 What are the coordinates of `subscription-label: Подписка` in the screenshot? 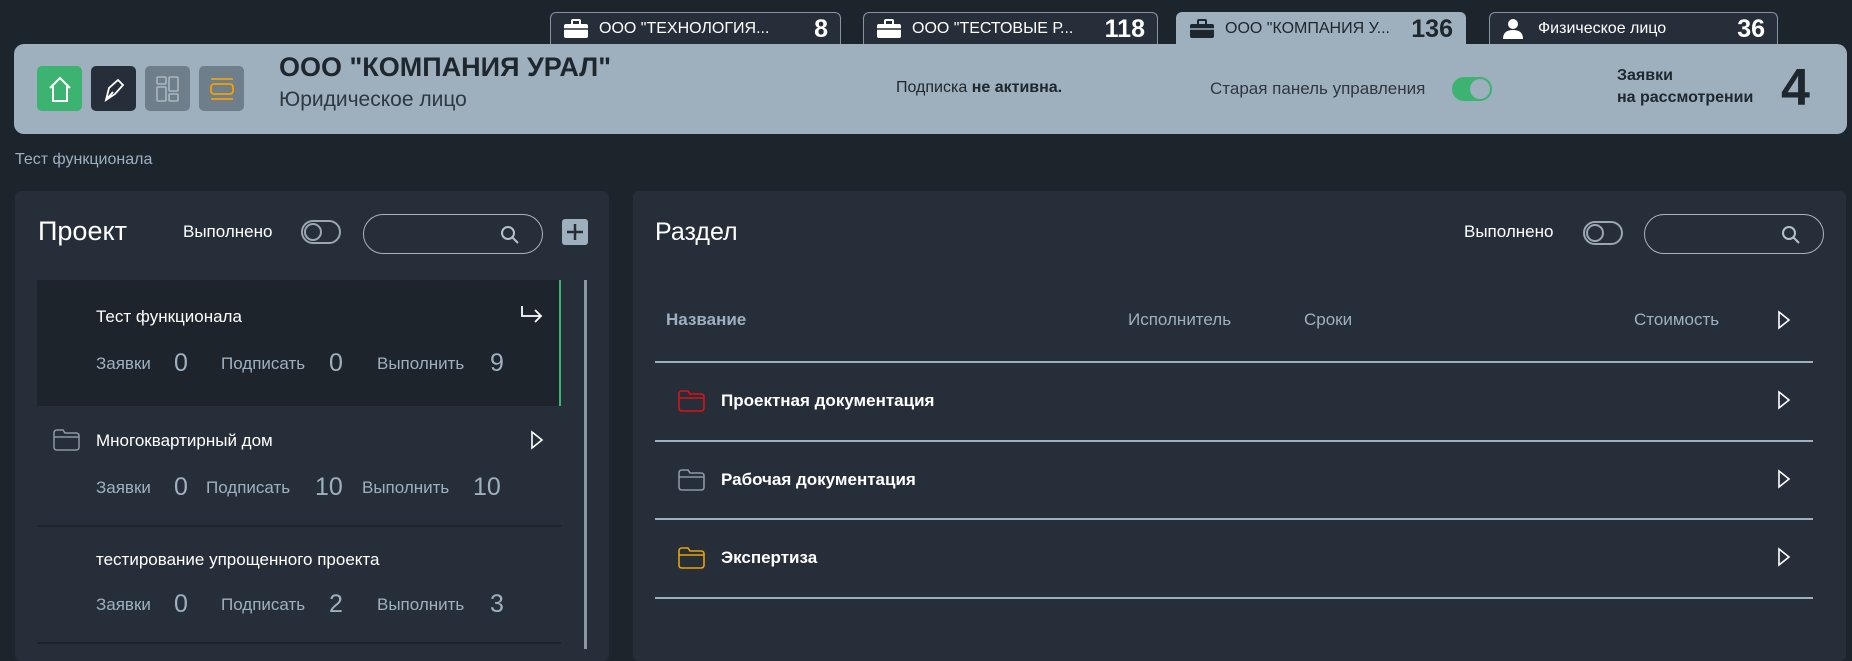 It's located at (932, 87).